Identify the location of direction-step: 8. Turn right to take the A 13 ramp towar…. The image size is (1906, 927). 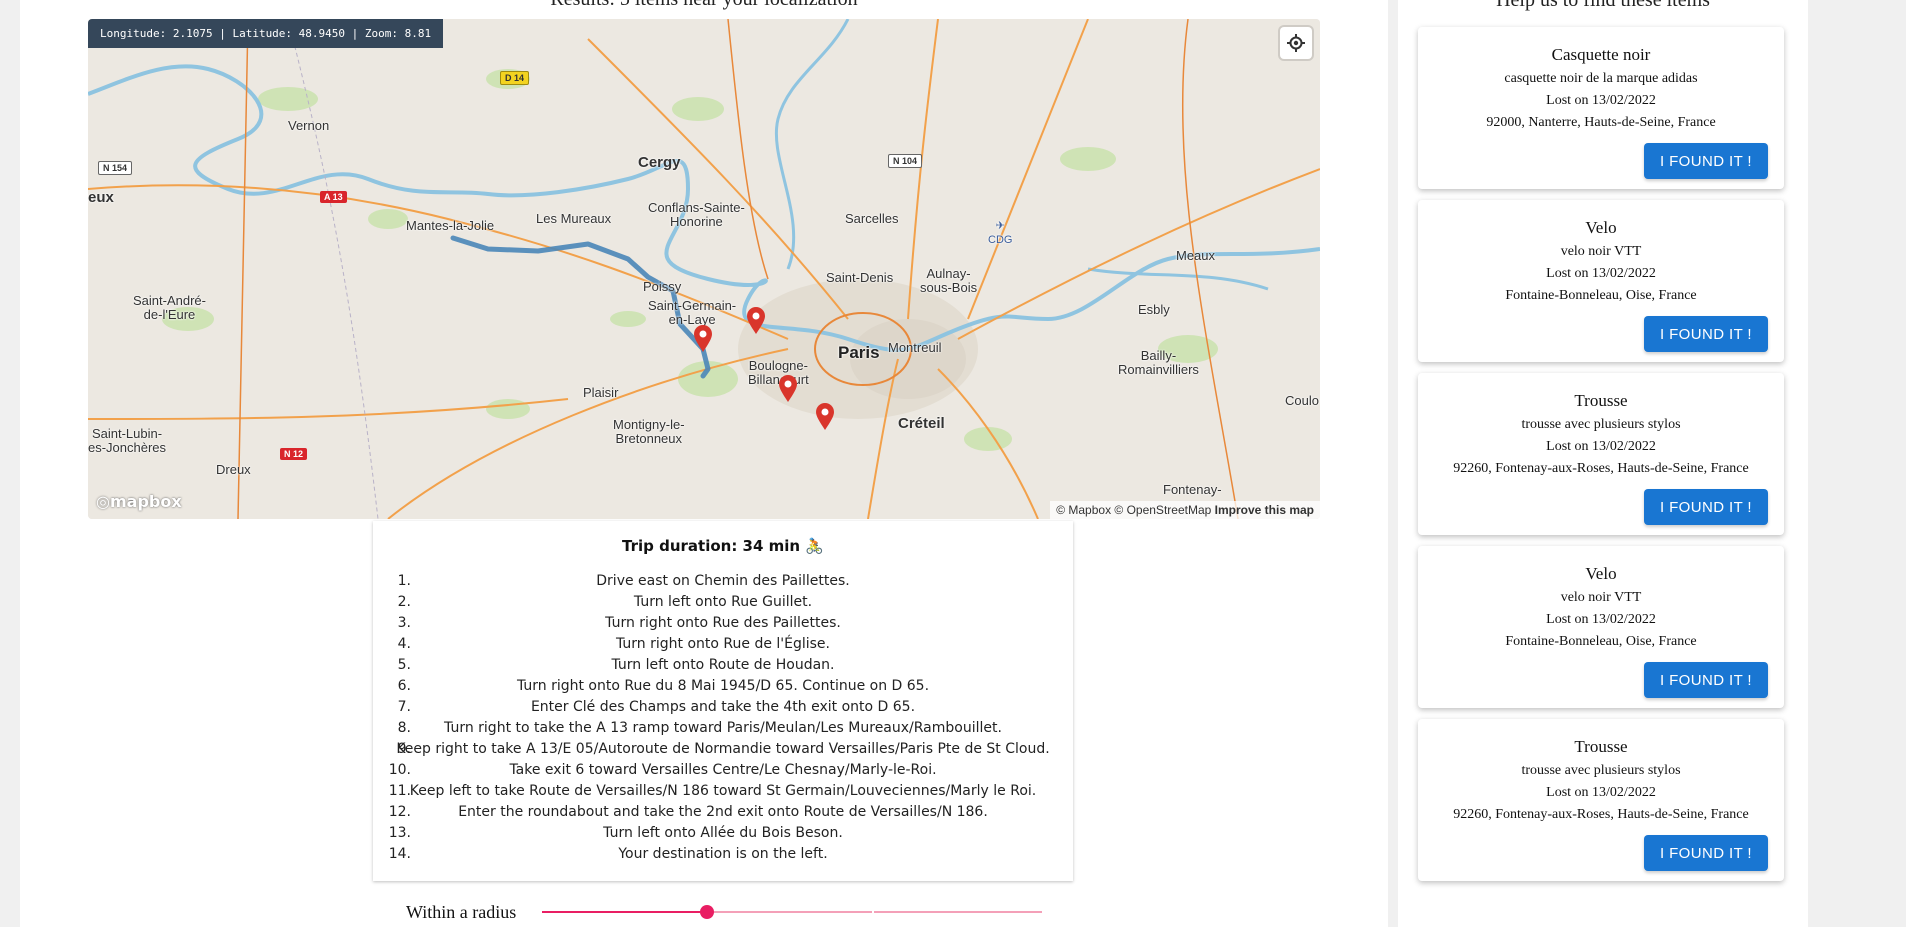
(723, 728).